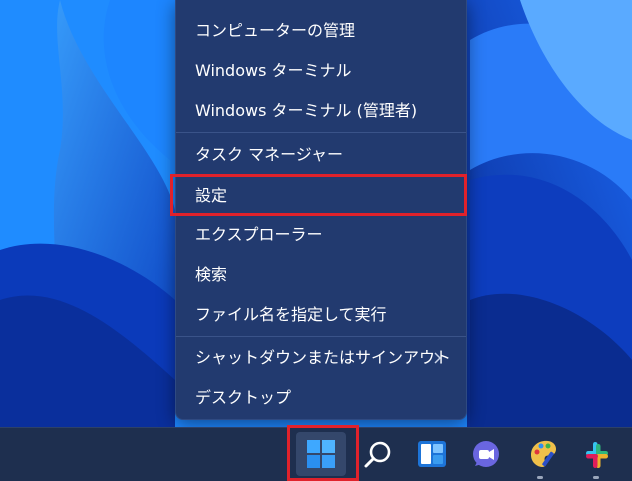 Image resolution: width=632 pixels, height=481 pixels. I want to click on chevron-right-icon, so click(438, 358).